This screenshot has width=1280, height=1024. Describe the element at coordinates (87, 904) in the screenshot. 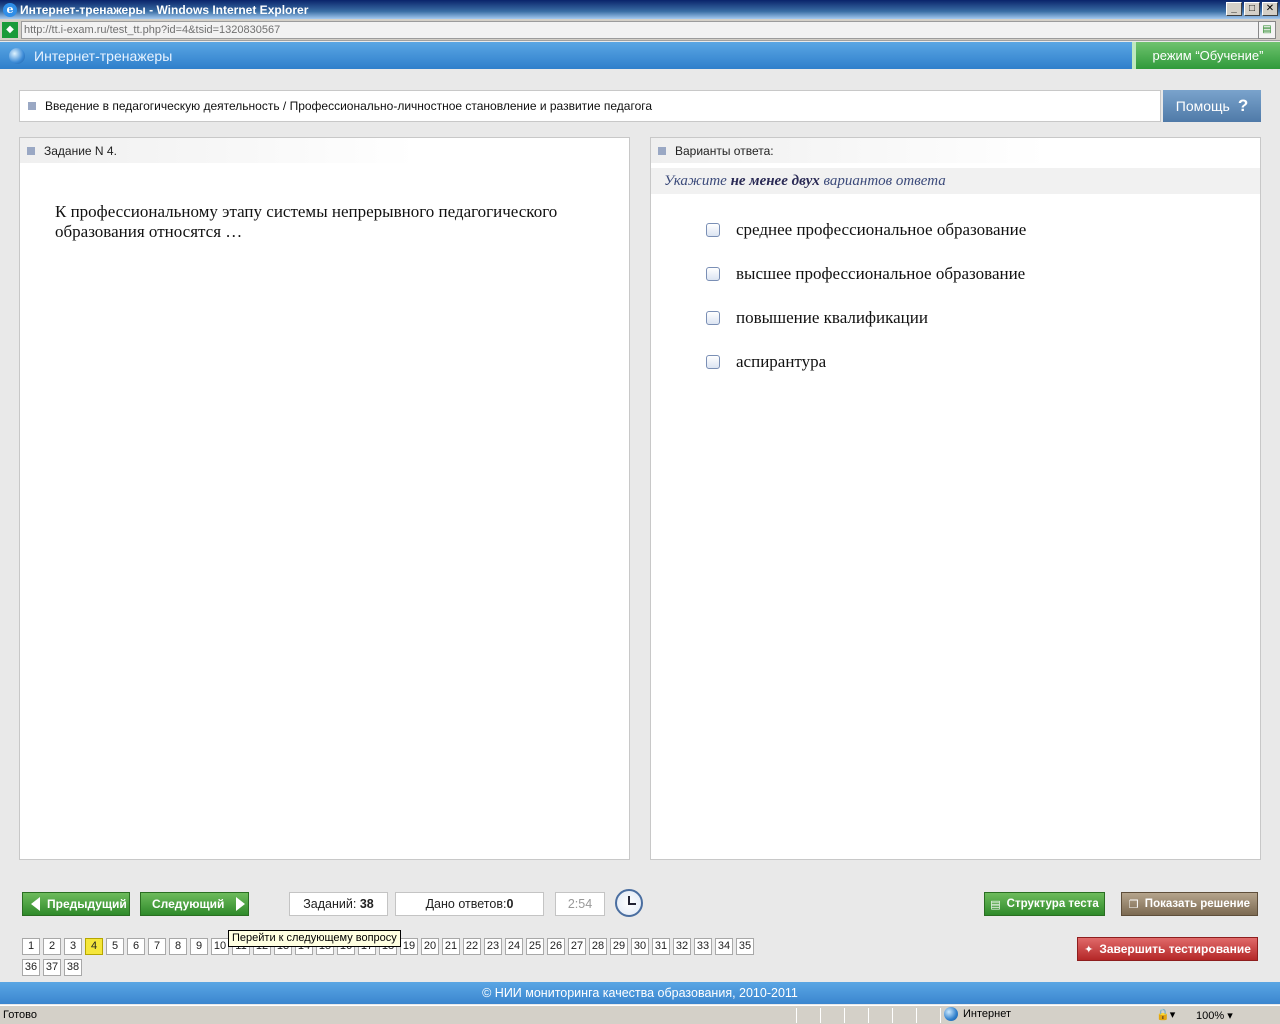

I see `previous-label: Предыдущий` at that location.